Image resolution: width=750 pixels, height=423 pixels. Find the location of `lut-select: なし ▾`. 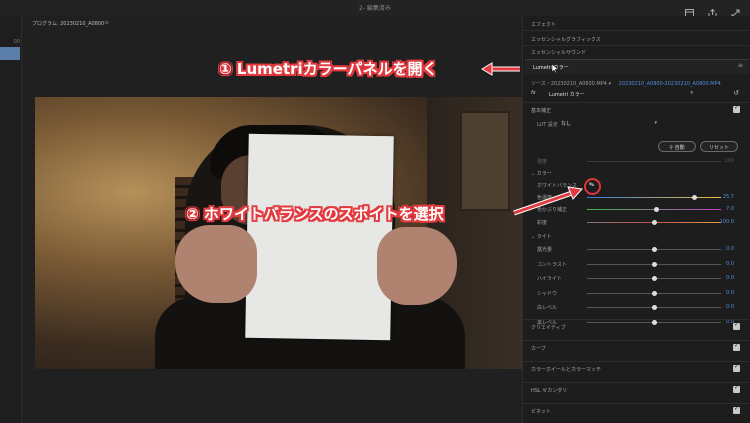

lut-select: なし ▾ is located at coordinates (609, 124).